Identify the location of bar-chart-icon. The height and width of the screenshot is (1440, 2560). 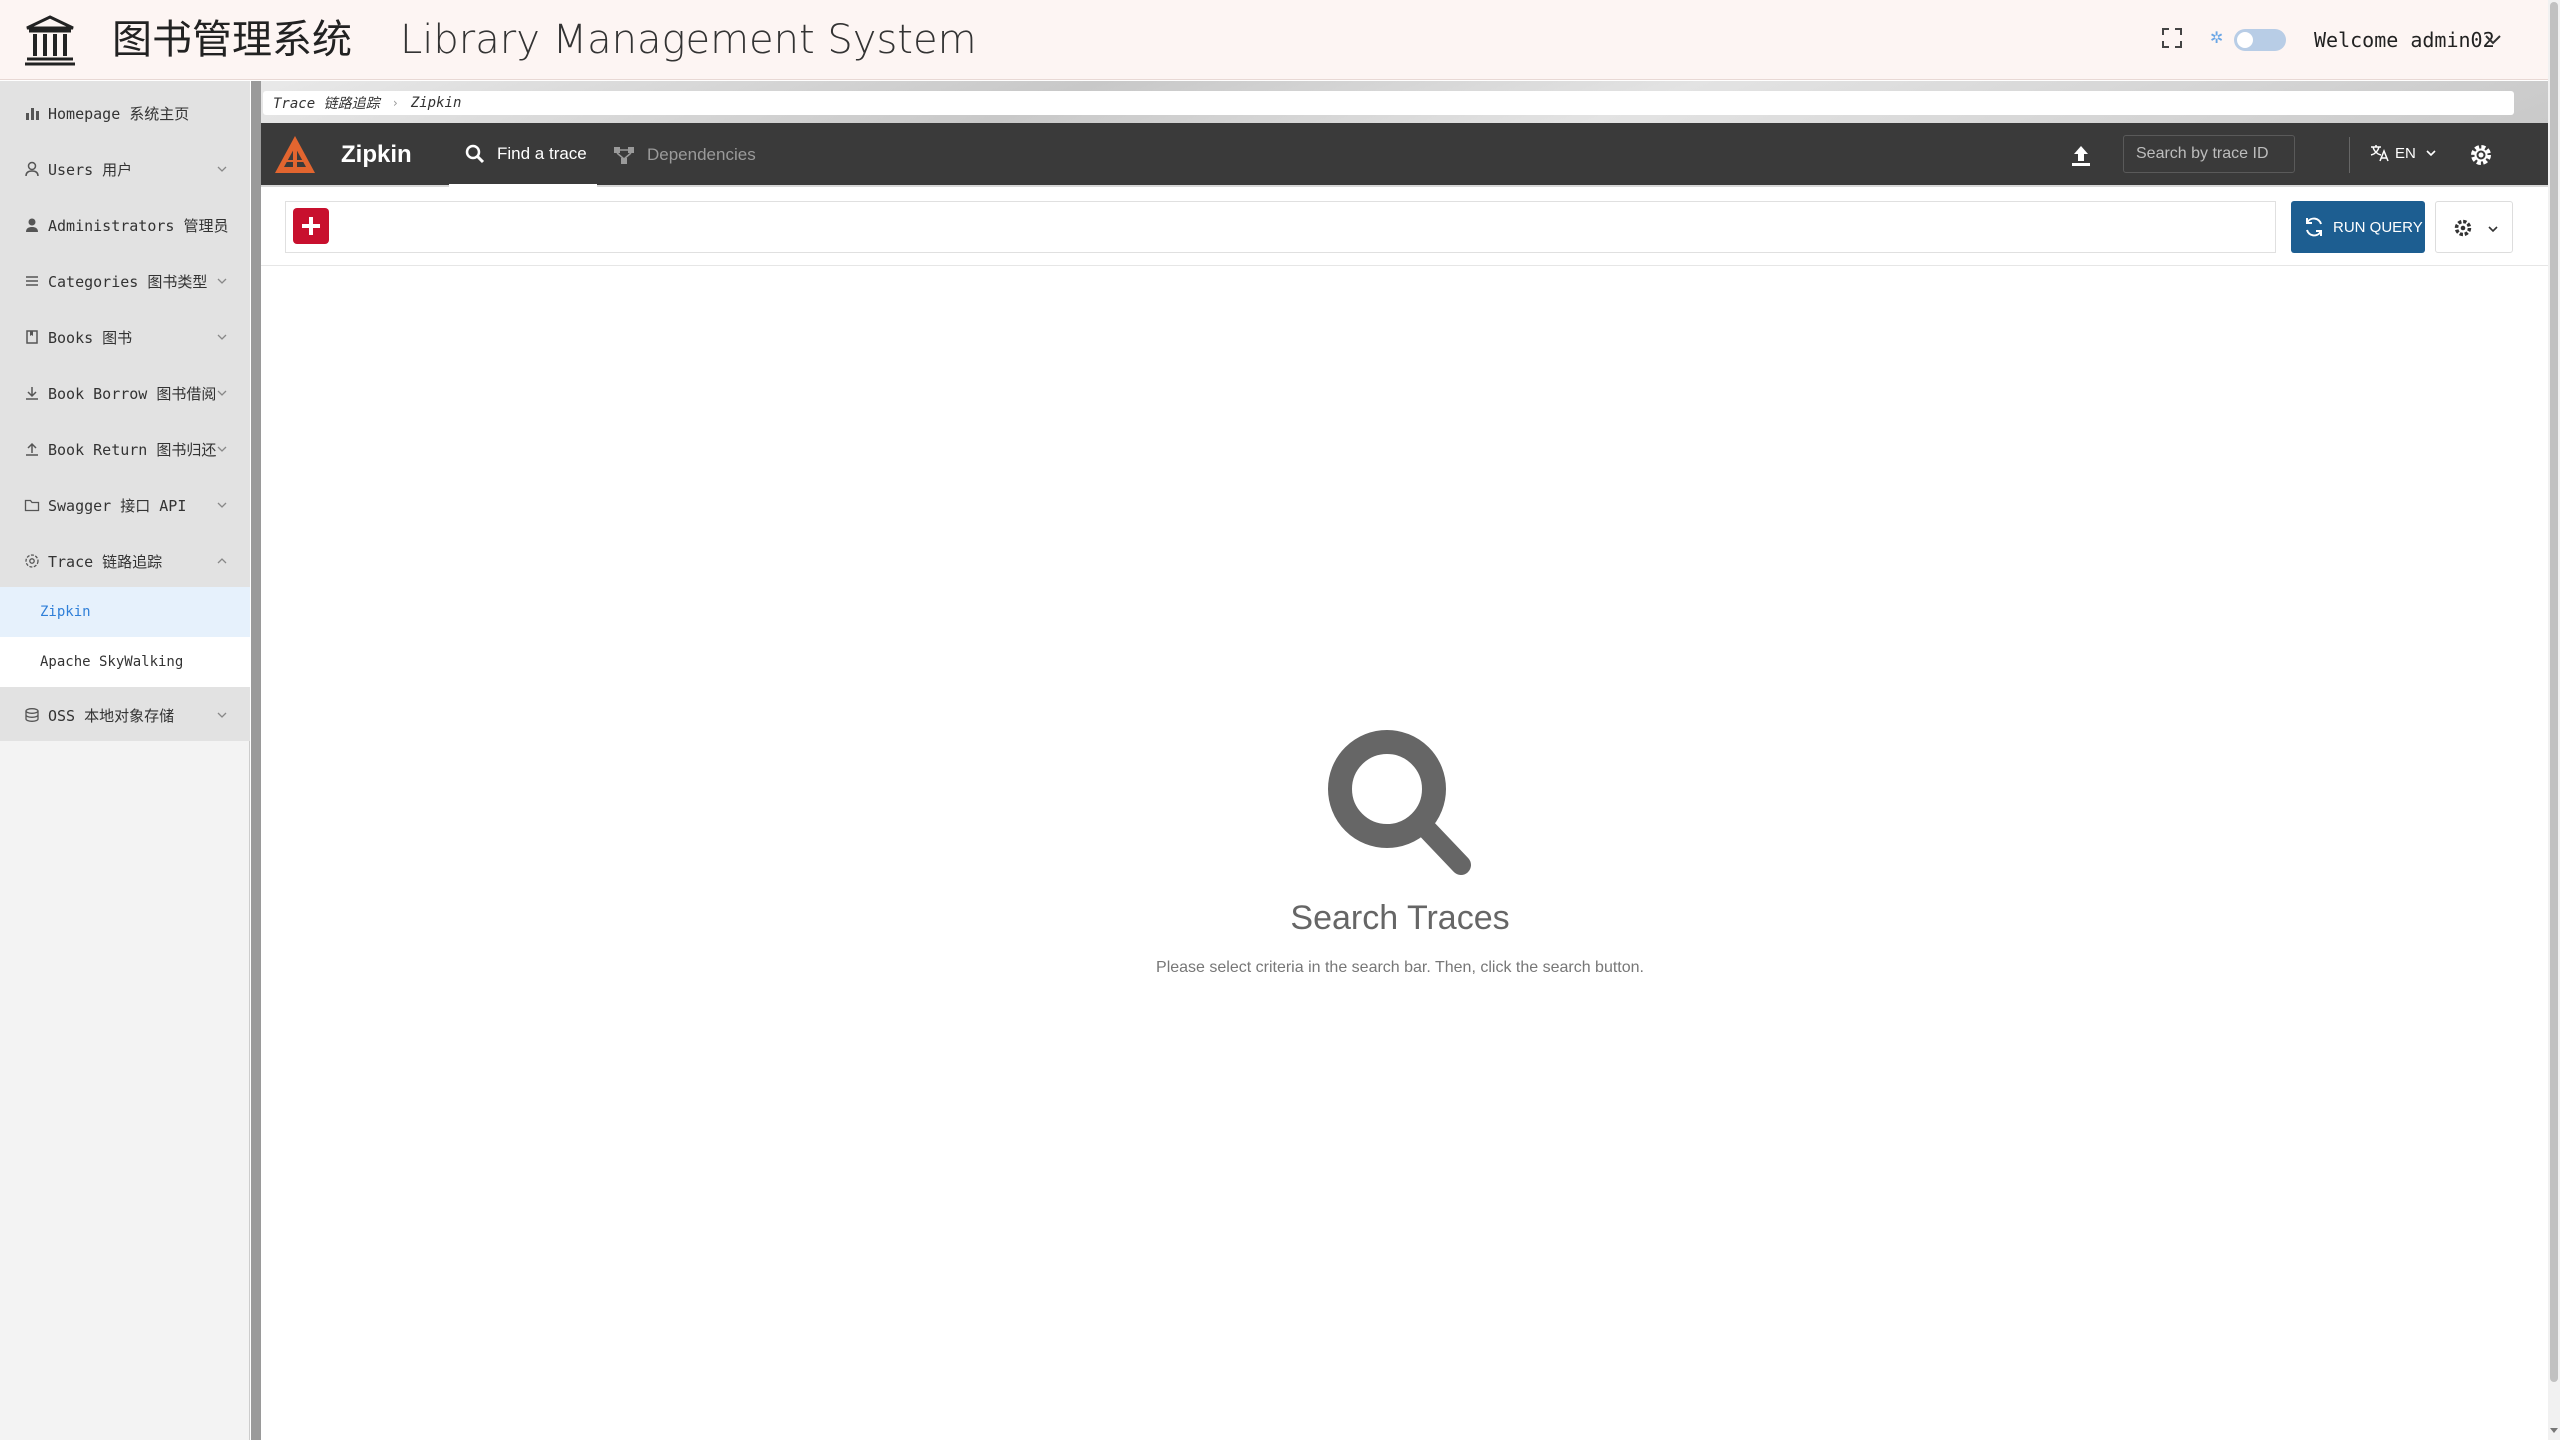
(32, 114).